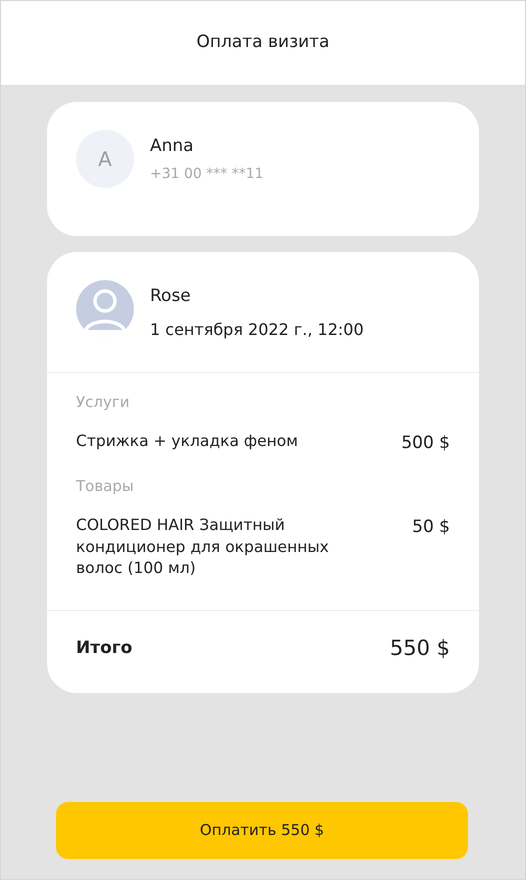 This screenshot has height=880, width=526. Describe the element at coordinates (187, 441) in the screenshot. I see `item-name: Стрижка + укладка феном` at that location.